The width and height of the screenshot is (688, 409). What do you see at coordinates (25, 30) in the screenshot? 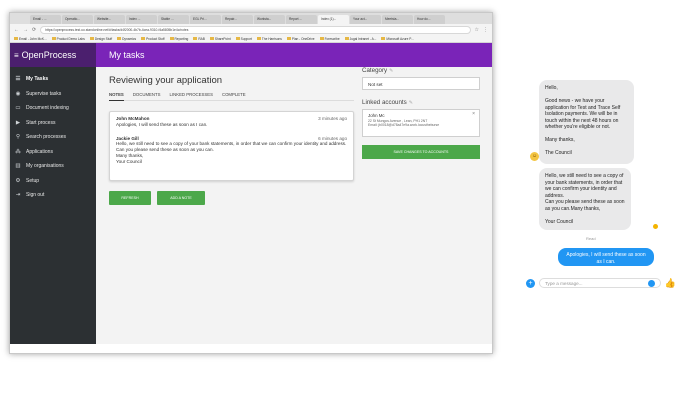
I see `forward-icon: →` at bounding box center [25, 30].